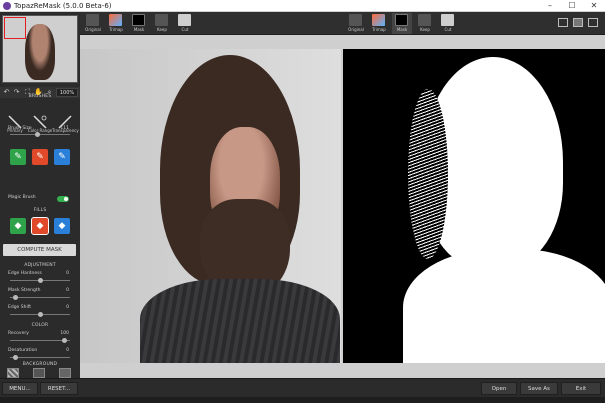 Image resolution: width=605 pixels, height=403 pixels. What do you see at coordinates (40, 364) in the screenshot?
I see `background-heading: BACKGROUND` at bounding box center [40, 364].